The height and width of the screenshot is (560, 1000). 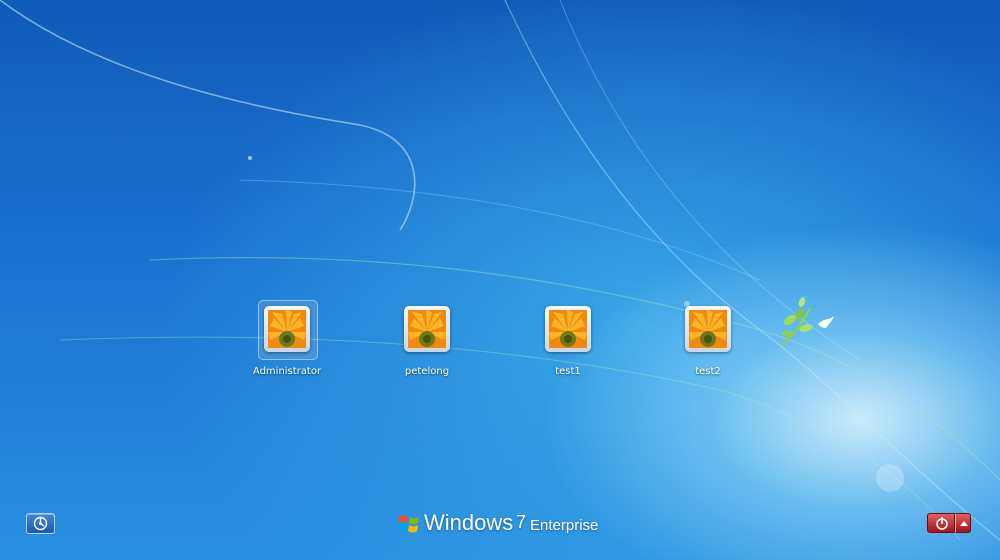 I want to click on user-tile-test1: test1, so click(x=568, y=344).